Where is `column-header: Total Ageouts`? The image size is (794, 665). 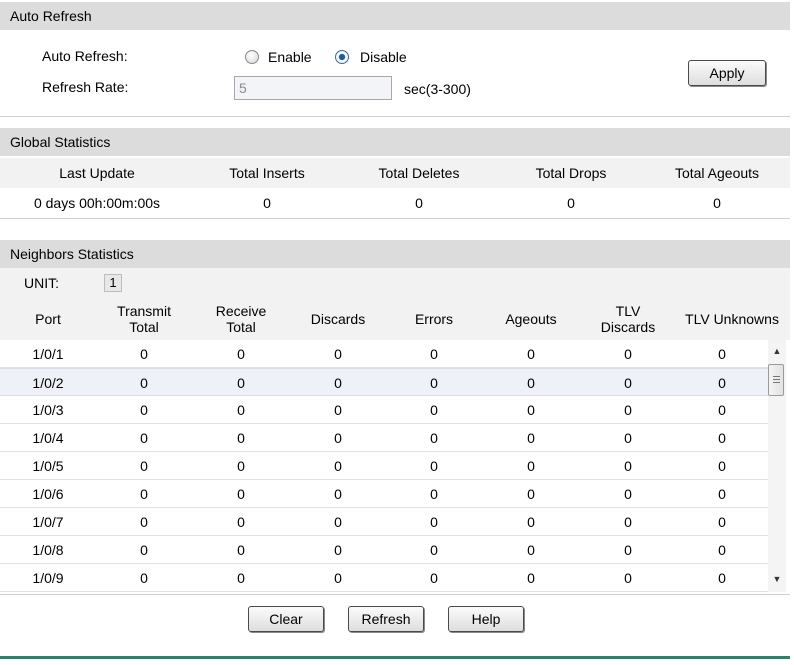
column-header: Total Ageouts is located at coordinates (717, 173).